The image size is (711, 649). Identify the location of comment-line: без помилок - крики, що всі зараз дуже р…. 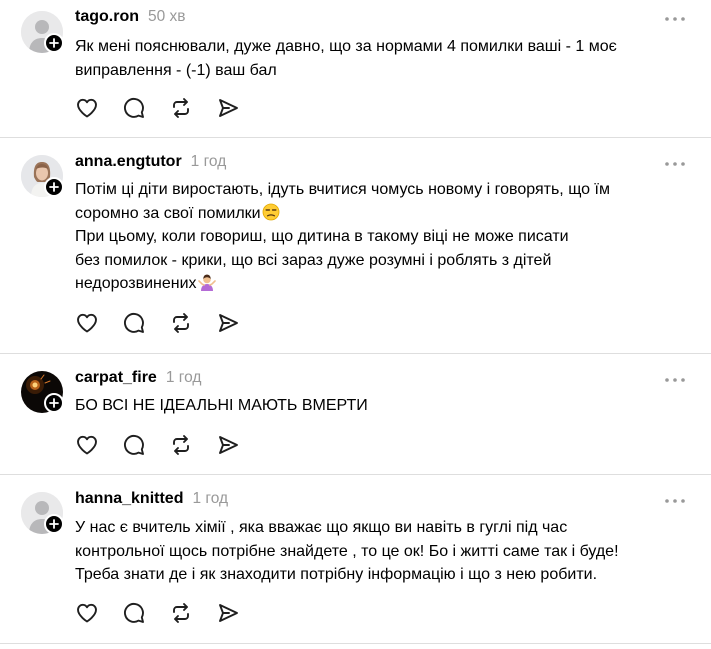
(313, 260).